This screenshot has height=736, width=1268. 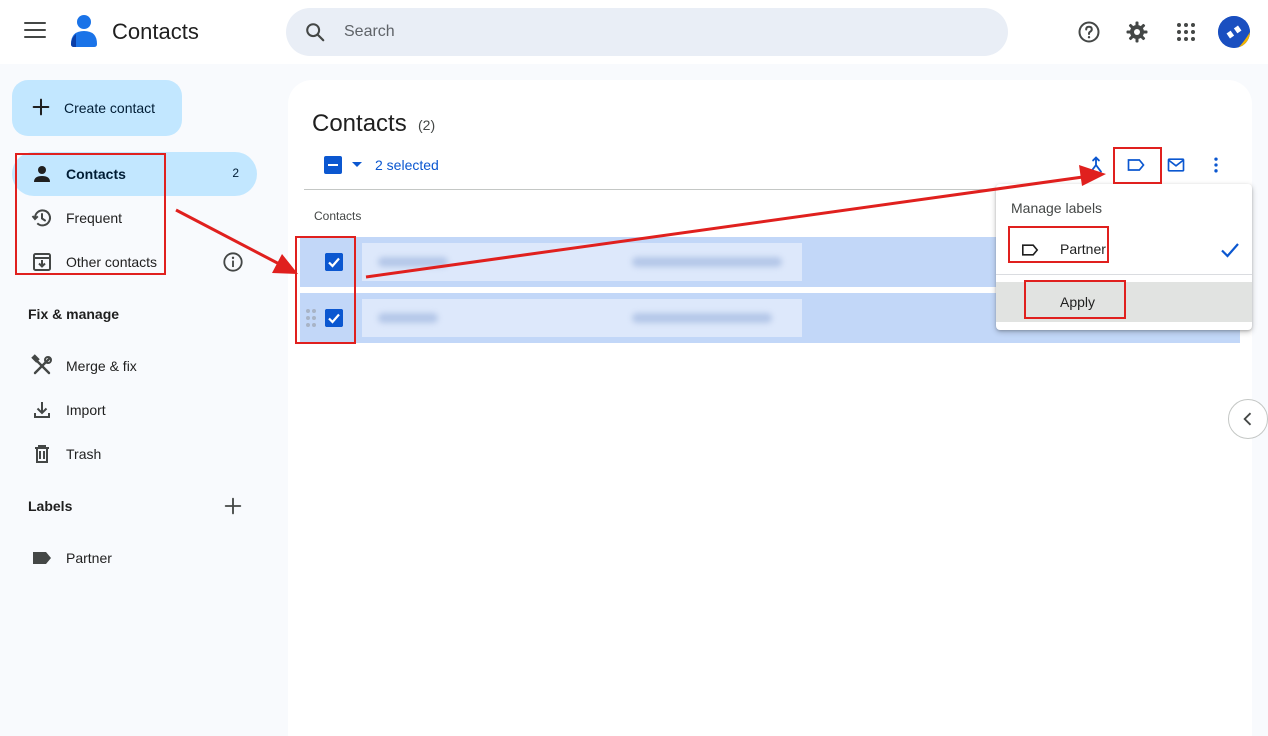 What do you see at coordinates (41, 107) in the screenshot?
I see `plus-icon` at bounding box center [41, 107].